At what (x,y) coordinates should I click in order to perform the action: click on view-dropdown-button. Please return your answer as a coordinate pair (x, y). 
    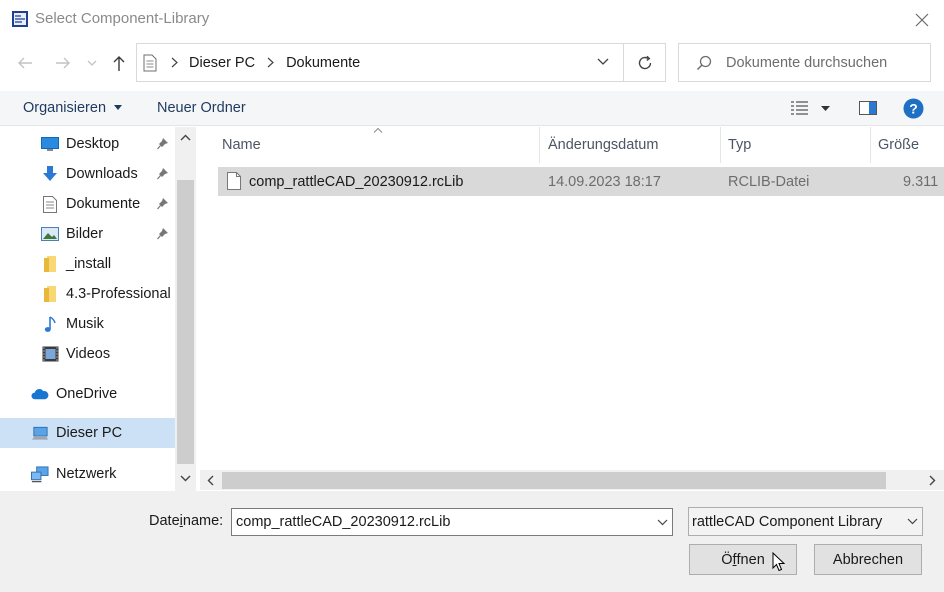
    Looking at the image, I should click on (825, 108).